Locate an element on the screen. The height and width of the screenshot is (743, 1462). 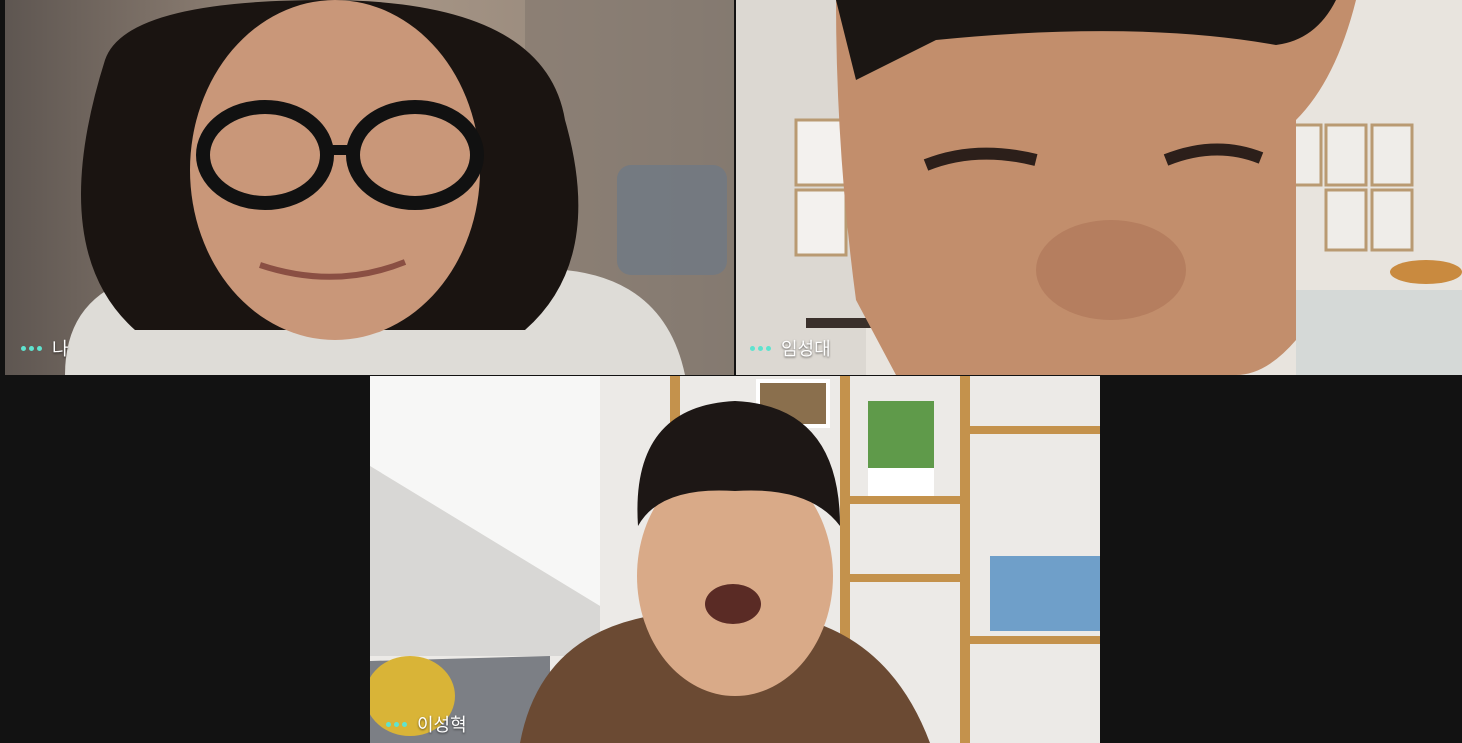
participant-name: 이성혁 is located at coordinates (442, 725).